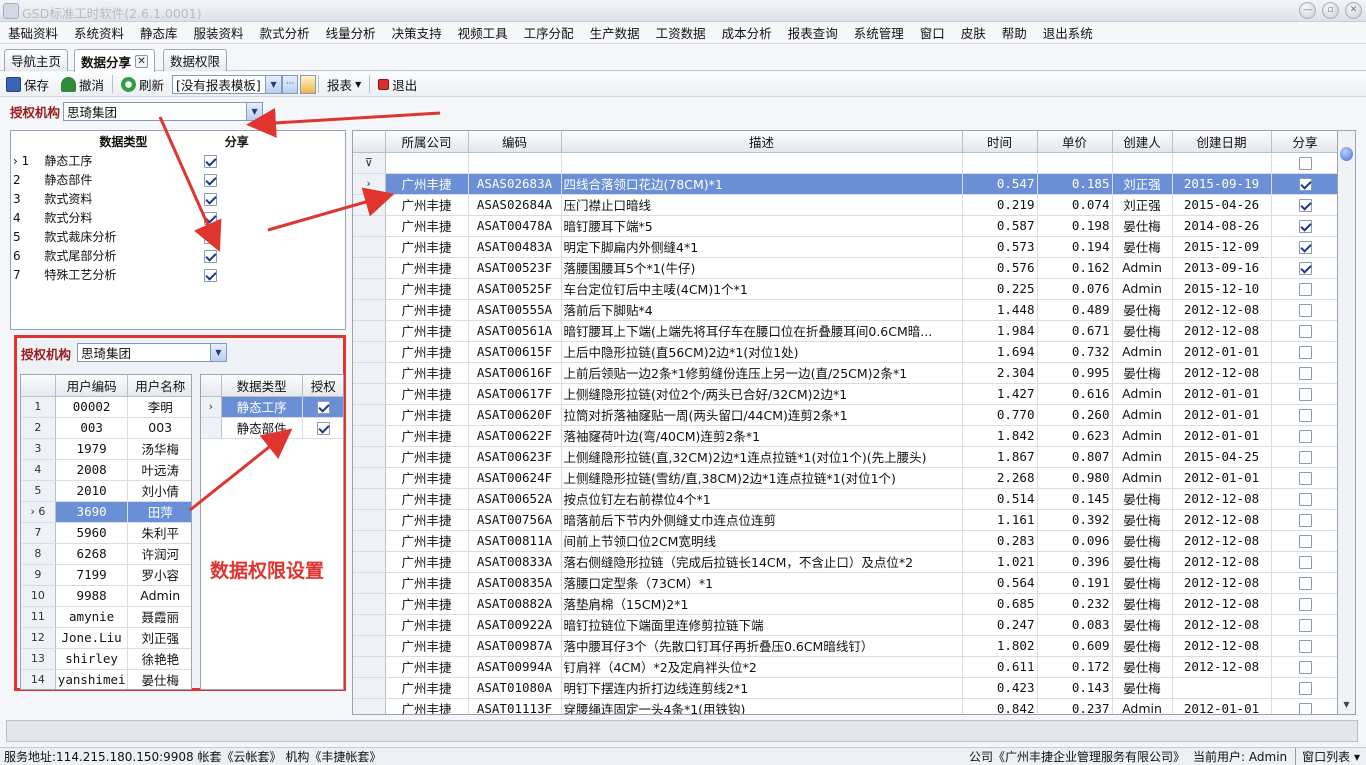 The image size is (1366, 765). Describe the element at coordinates (762, 625) in the screenshot. I see `description-cell: 暗钉拉链位下端面里连修剪拉链下端` at that location.